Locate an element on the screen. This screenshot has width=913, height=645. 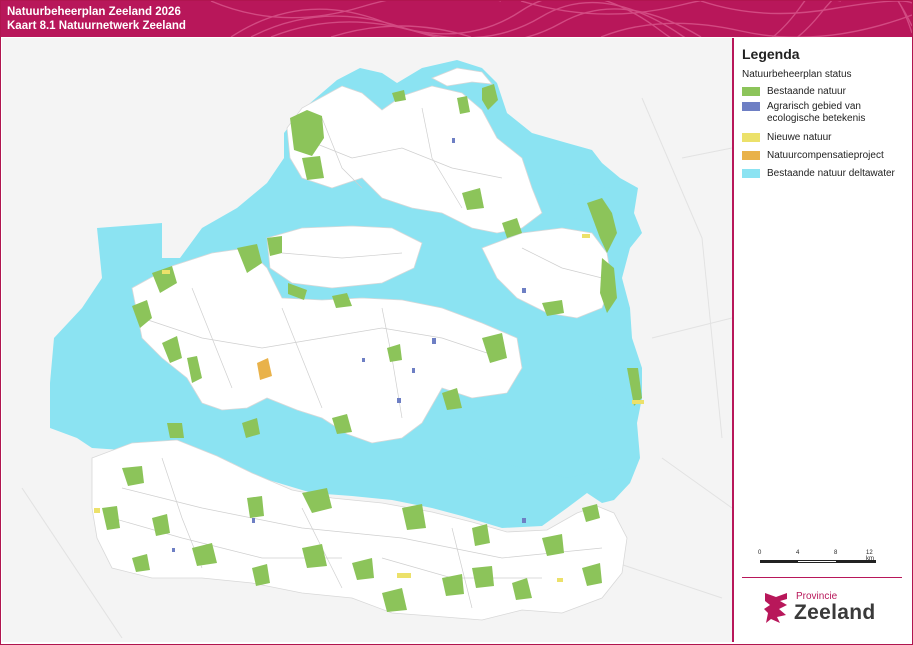
title-line-2: Kaart 8.1 Natuurnetwerk Zeeland is located at coordinates (96, 26).